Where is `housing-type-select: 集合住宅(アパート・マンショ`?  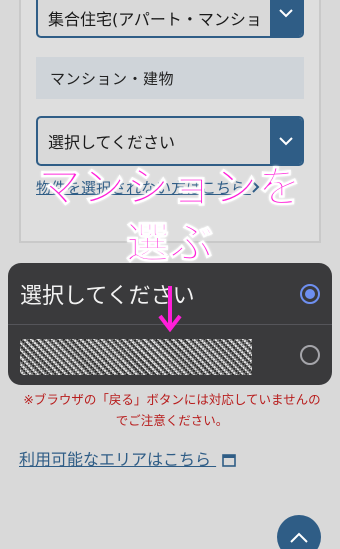
housing-type-select: 集合住宅(アパート・マンショ is located at coordinates (170, 19).